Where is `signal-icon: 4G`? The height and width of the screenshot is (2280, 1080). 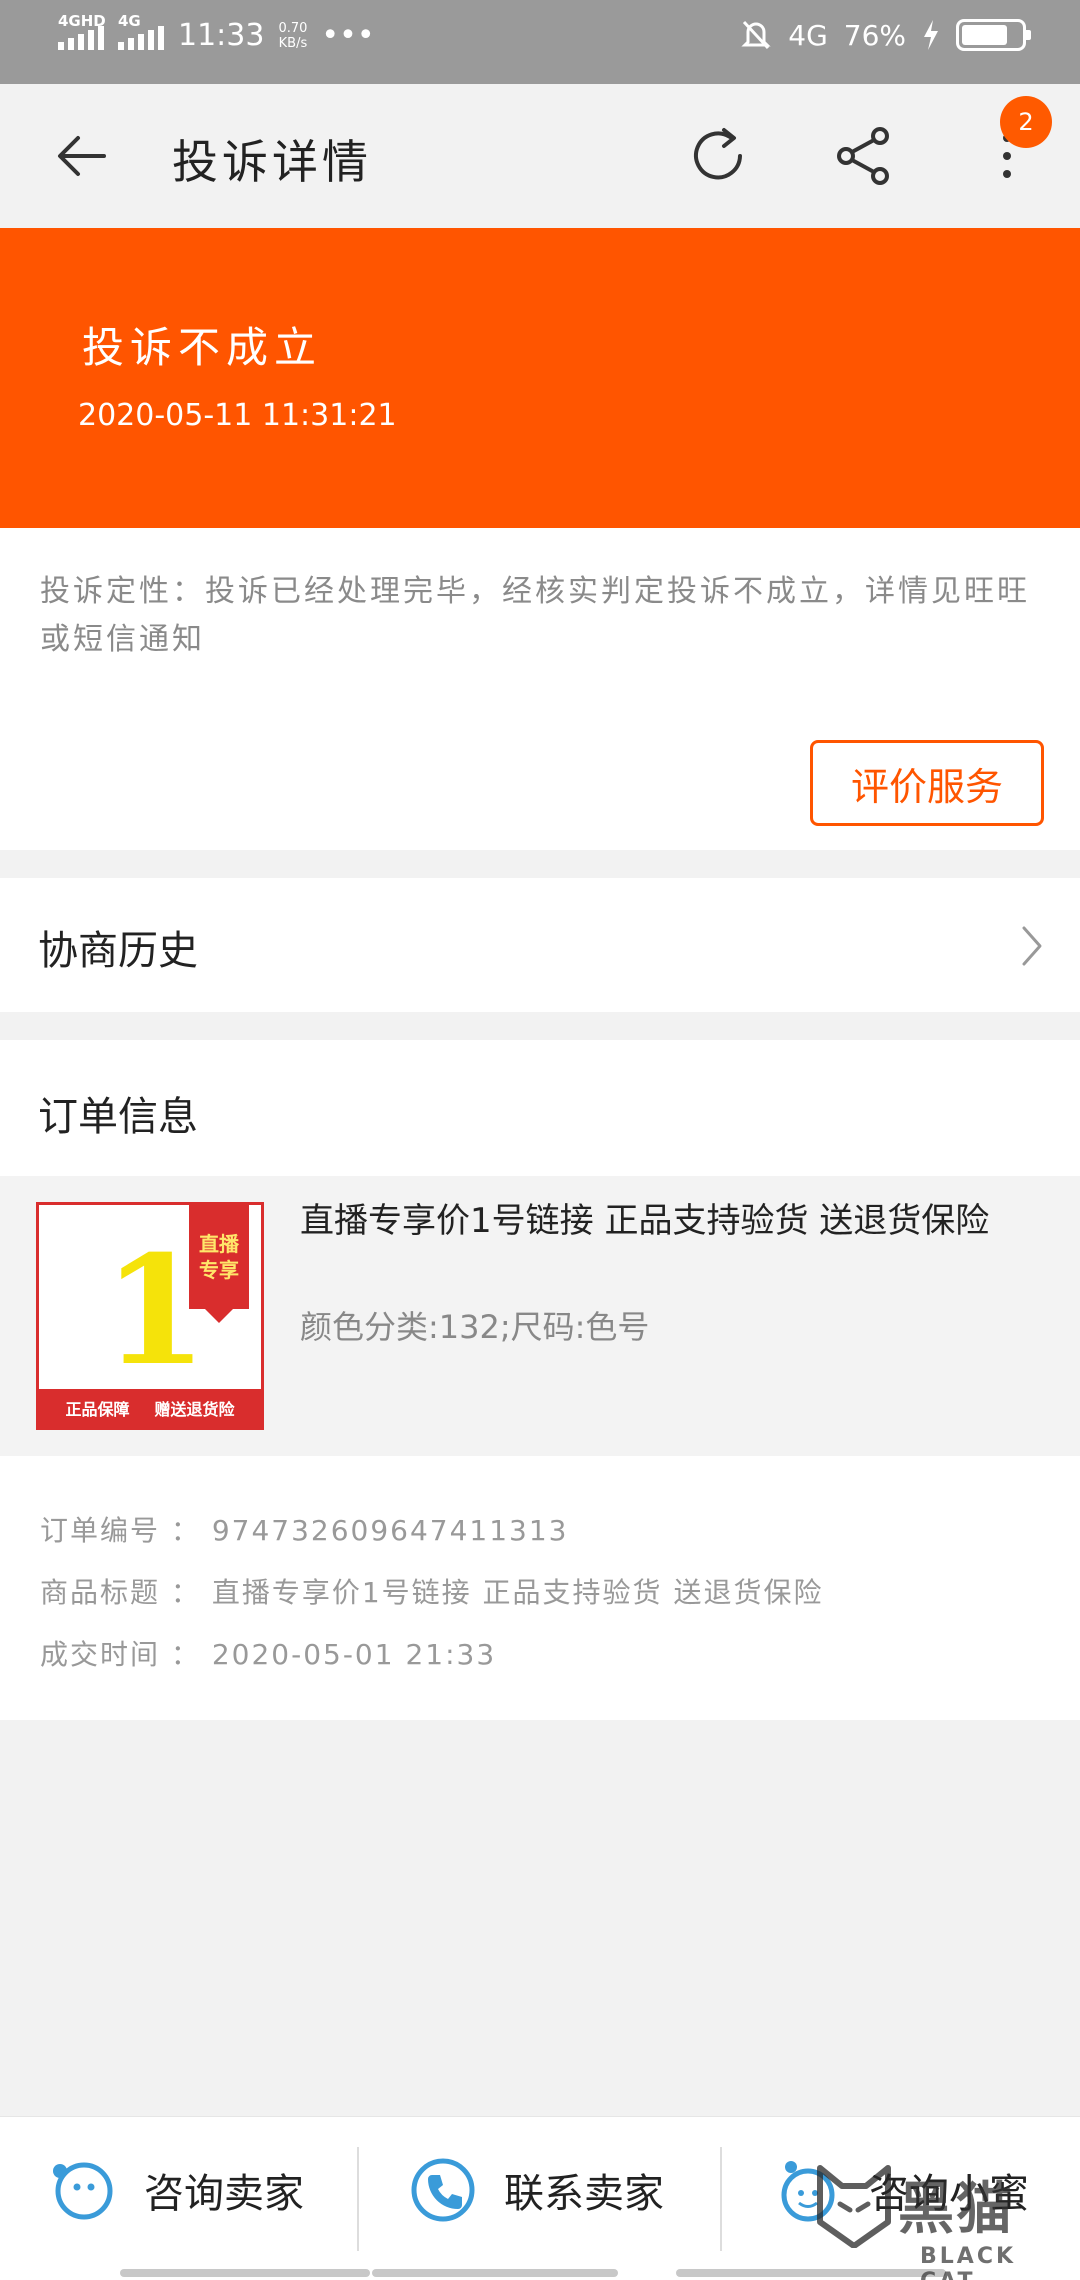 signal-icon: 4G is located at coordinates (141, 31).